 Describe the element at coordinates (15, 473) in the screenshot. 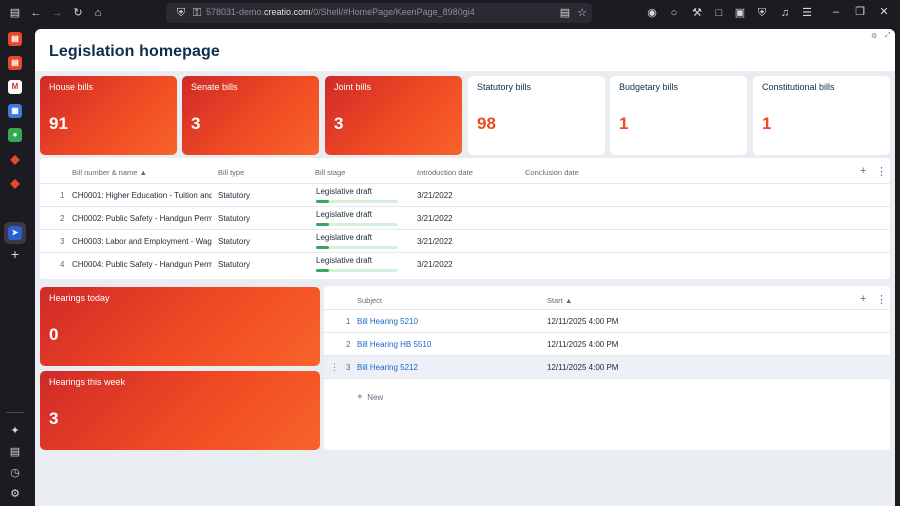

I see `history-icon: ◷` at that location.